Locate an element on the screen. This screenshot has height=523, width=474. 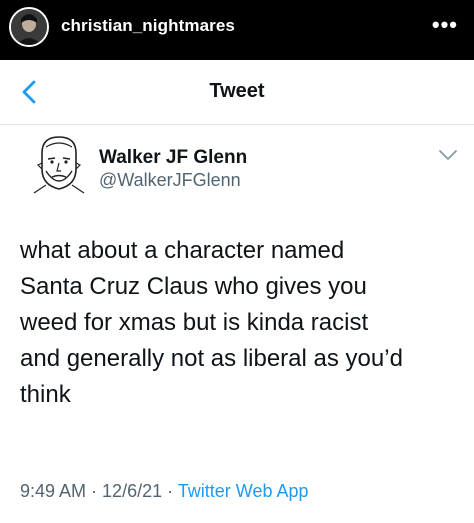
more-options-icon: ••• is located at coordinates (445, 25).